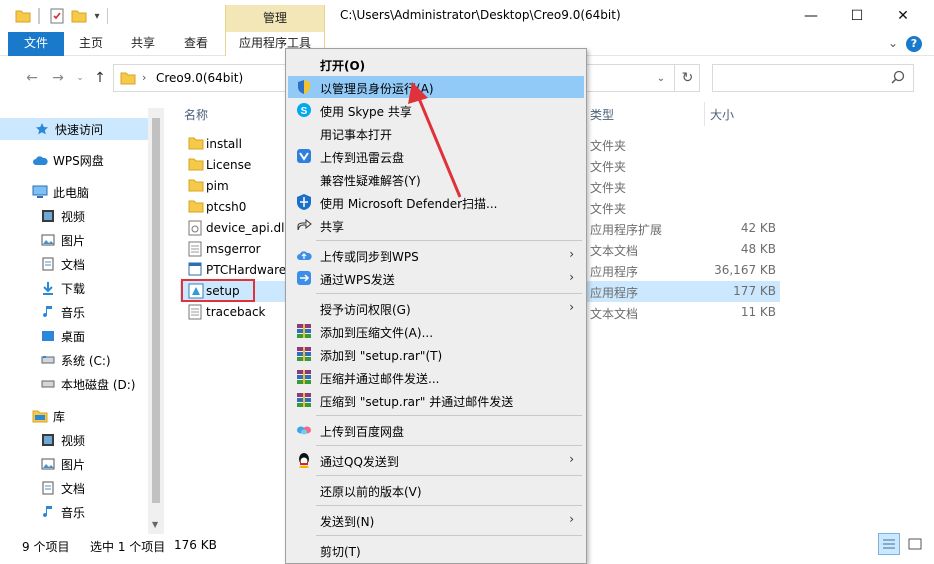 Image resolution: width=934 pixels, height=564 pixels. Describe the element at coordinates (196, 249) in the screenshot. I see `text-file-icon` at that location.